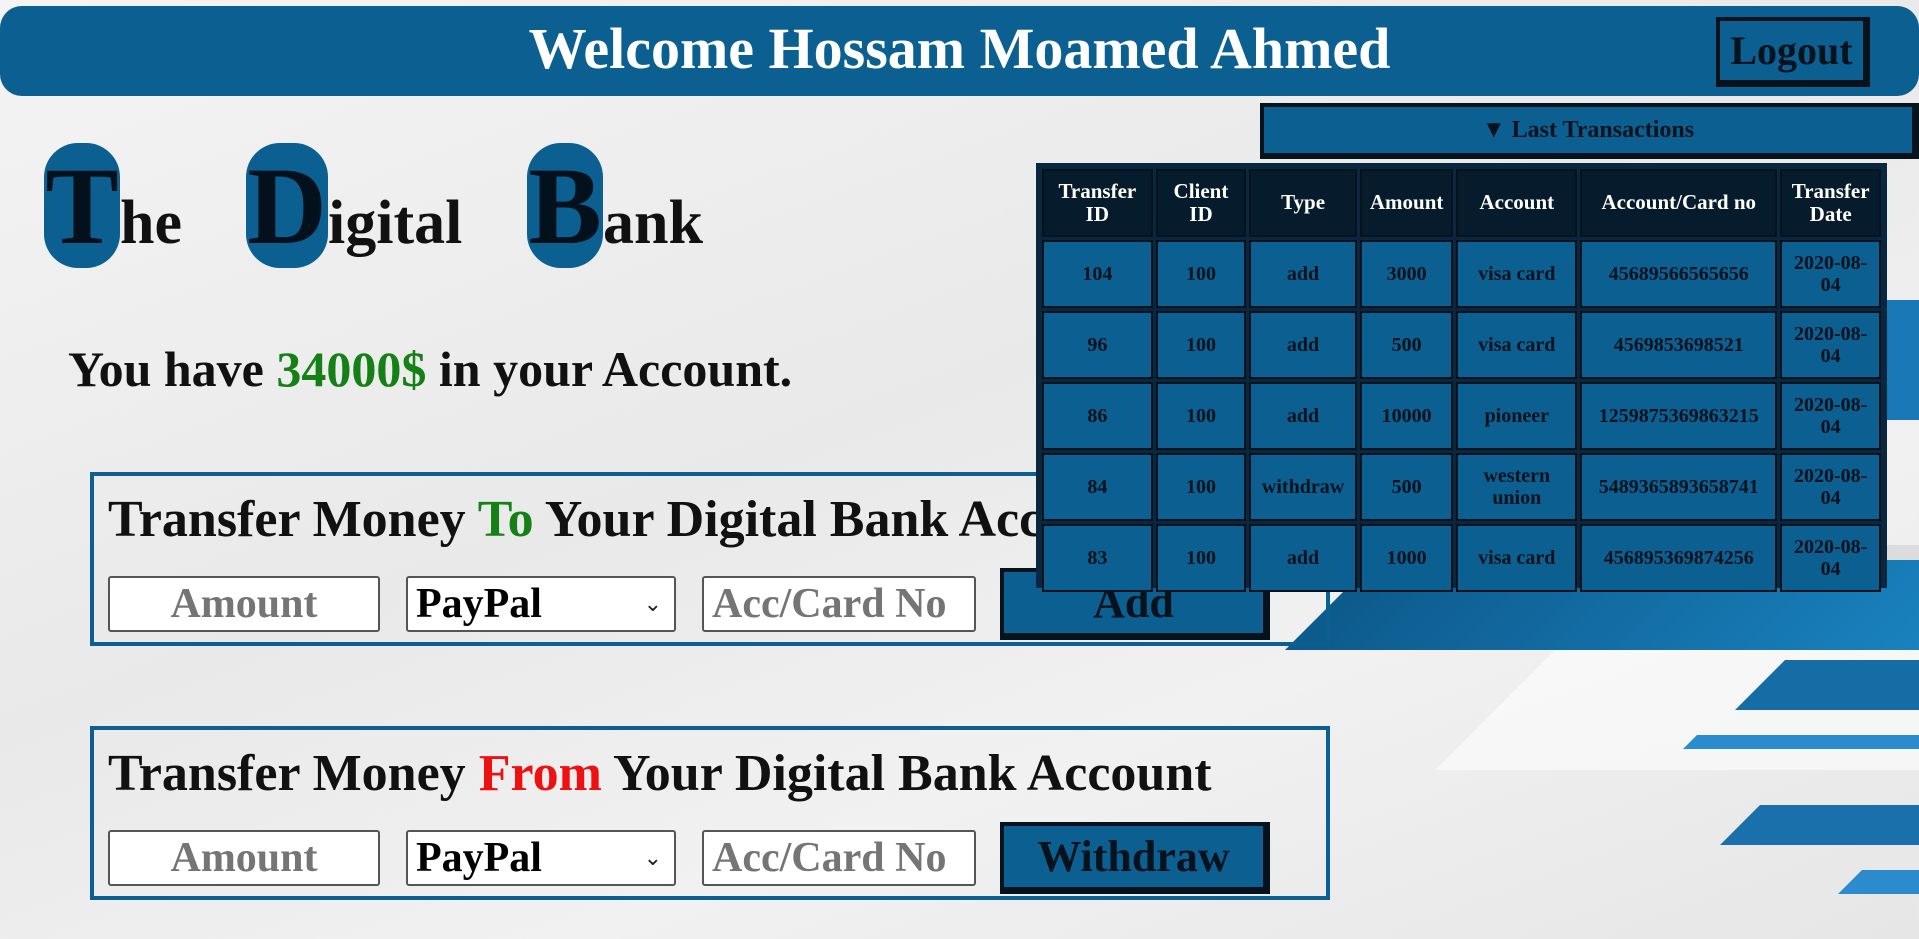 The width and height of the screenshot is (1919, 939). Describe the element at coordinates (1303, 487) in the screenshot. I see `table-cell: withdraw` at that location.